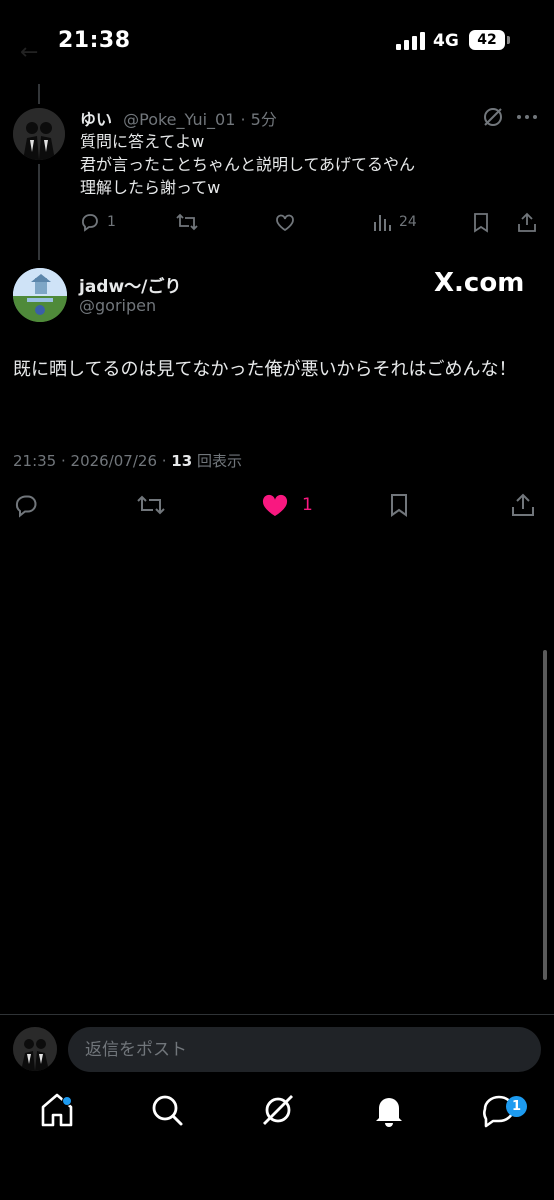 The width and height of the screenshot is (554, 1200). I want to click on like-count: 1, so click(307, 505).